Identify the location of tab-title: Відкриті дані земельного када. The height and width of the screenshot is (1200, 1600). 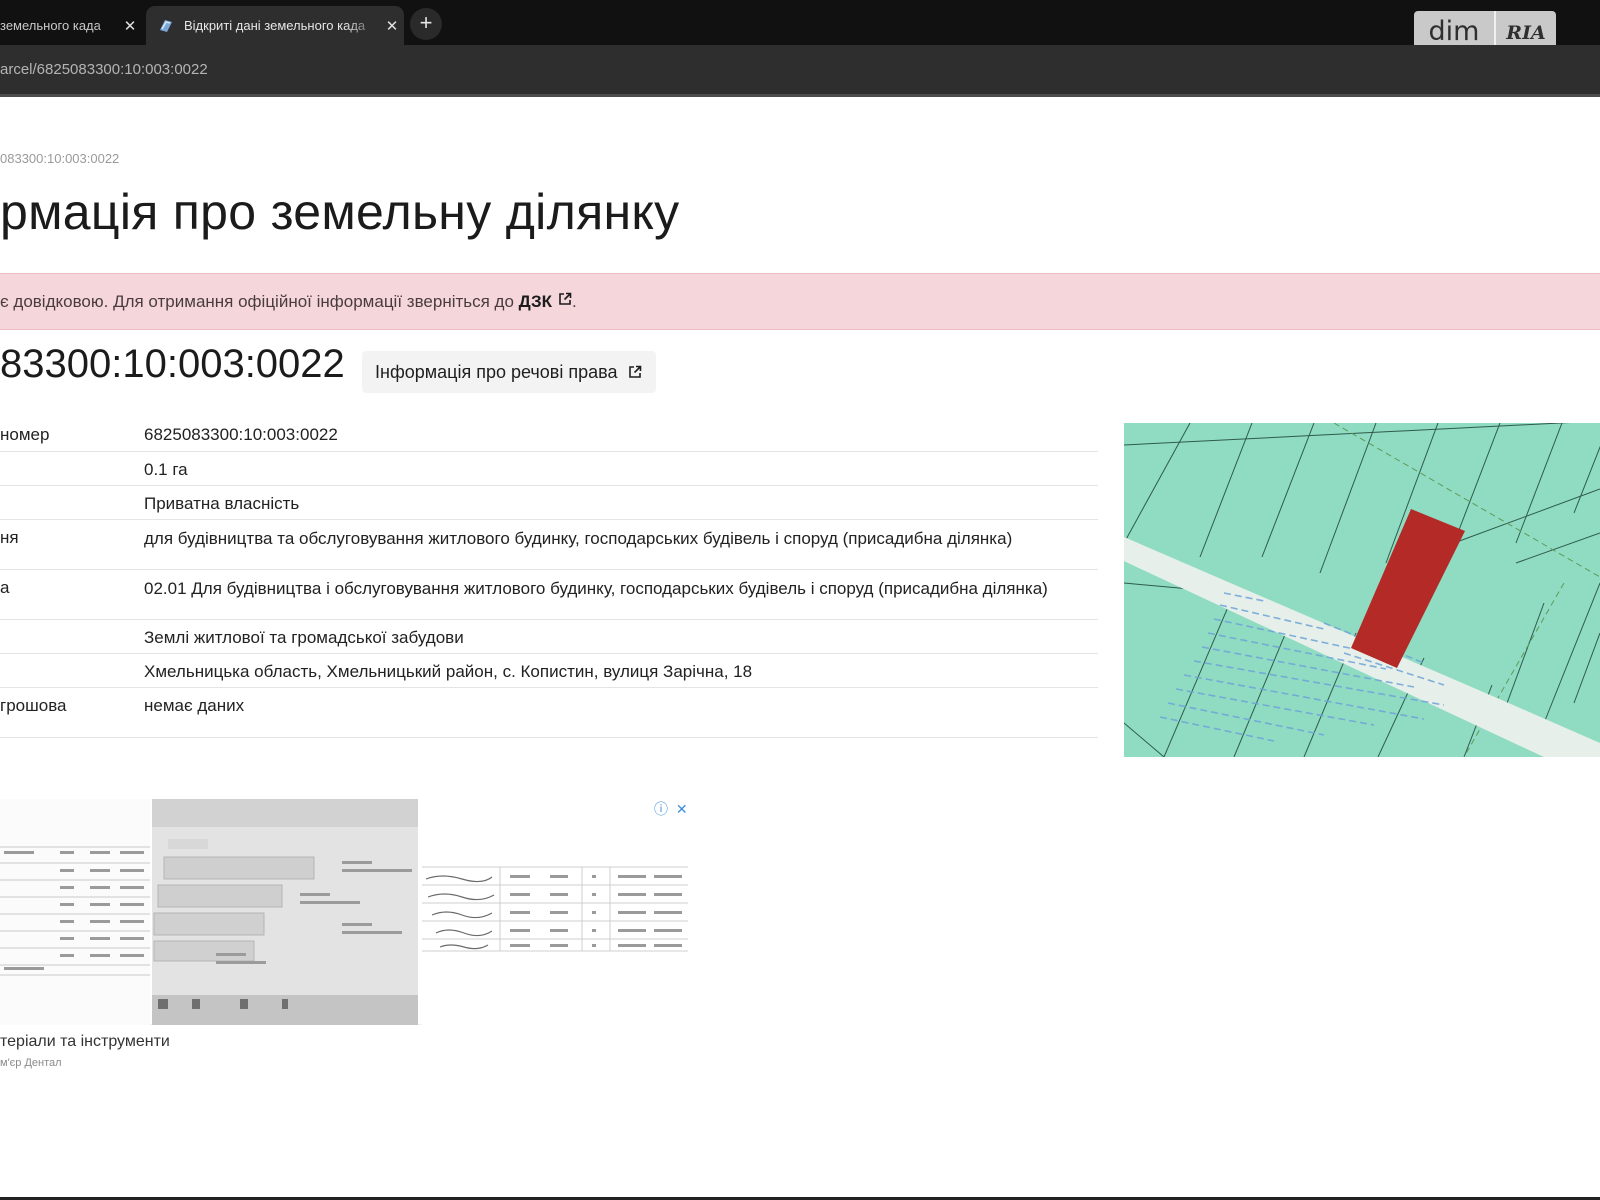
(275, 25).